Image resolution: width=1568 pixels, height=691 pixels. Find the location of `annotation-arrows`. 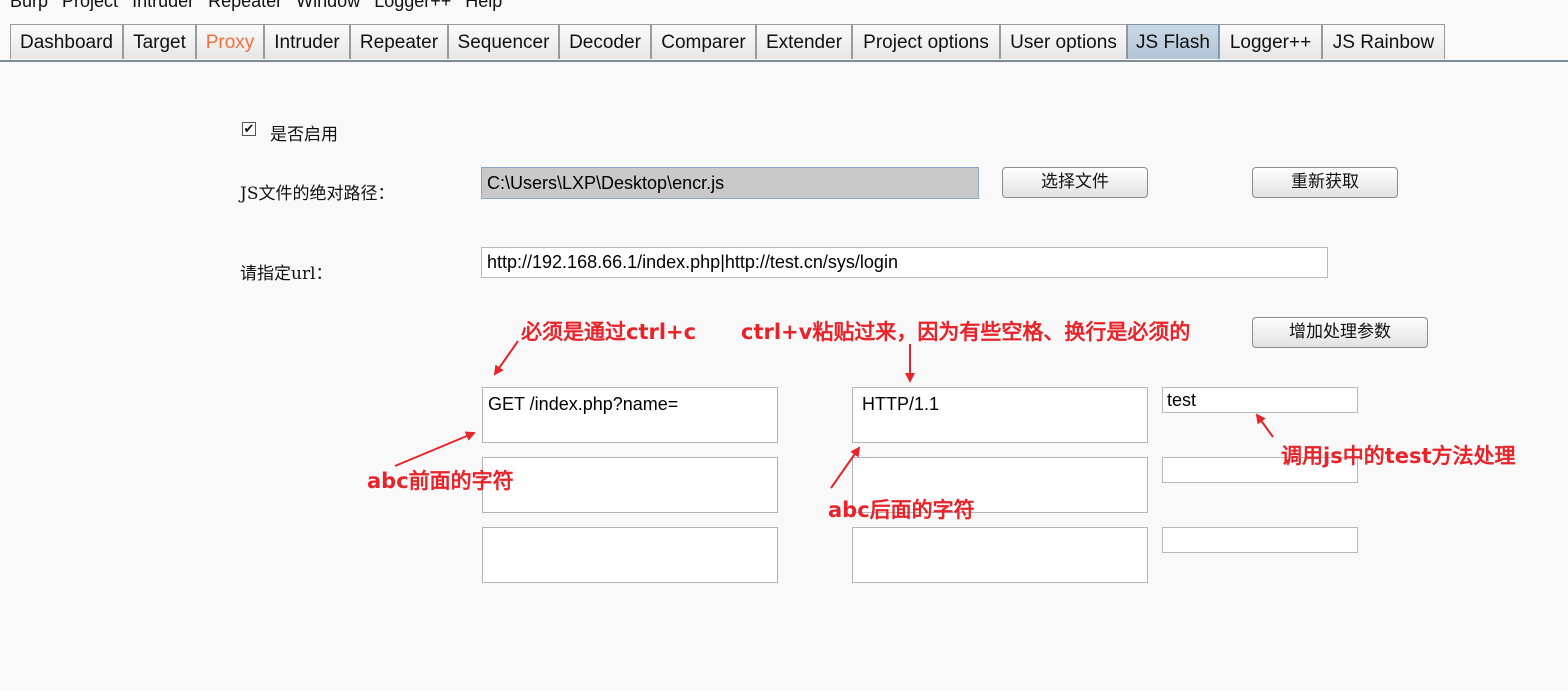

annotation-arrows is located at coordinates (834, 414).